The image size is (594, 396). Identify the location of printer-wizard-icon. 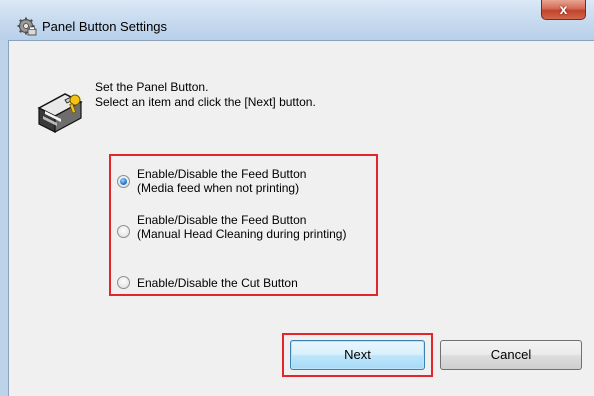
(60, 113).